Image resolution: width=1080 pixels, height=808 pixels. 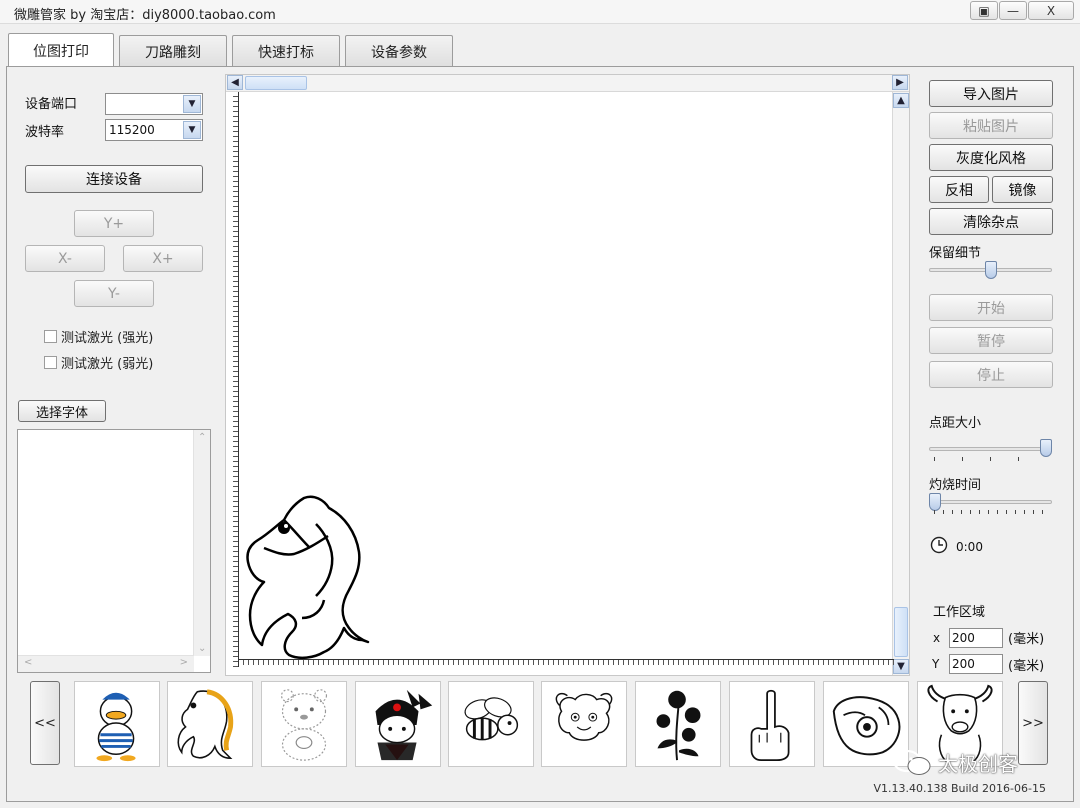 What do you see at coordinates (567, 83) in the screenshot?
I see `canvas-hscroll: ◀ ▶` at bounding box center [567, 83].